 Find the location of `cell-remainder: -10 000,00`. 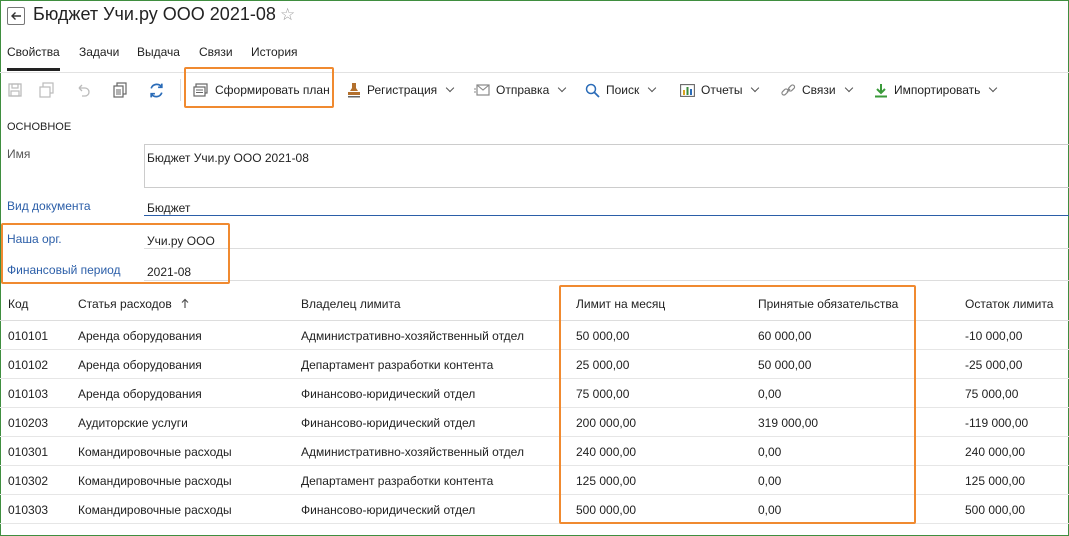

cell-remainder: -10 000,00 is located at coordinates (994, 336).